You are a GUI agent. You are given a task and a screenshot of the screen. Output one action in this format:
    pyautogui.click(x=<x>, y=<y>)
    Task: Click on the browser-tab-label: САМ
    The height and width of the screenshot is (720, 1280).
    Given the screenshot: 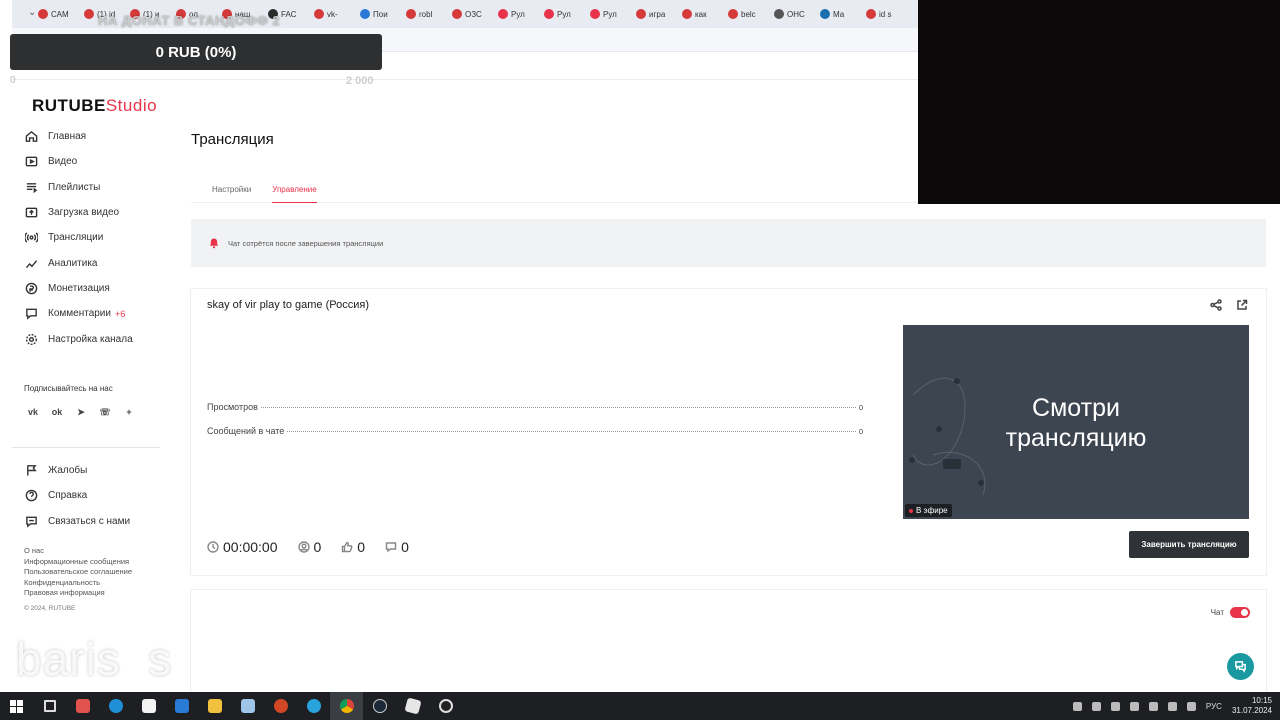 What is the action you would take?
    pyautogui.click(x=60, y=14)
    